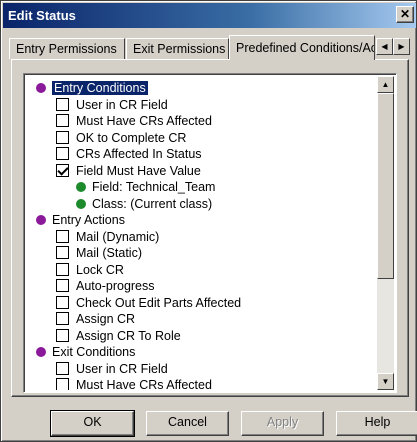 The width and height of the screenshot is (417, 442). Describe the element at coordinates (405, 14) in the screenshot. I see `close-button: ✕` at that location.